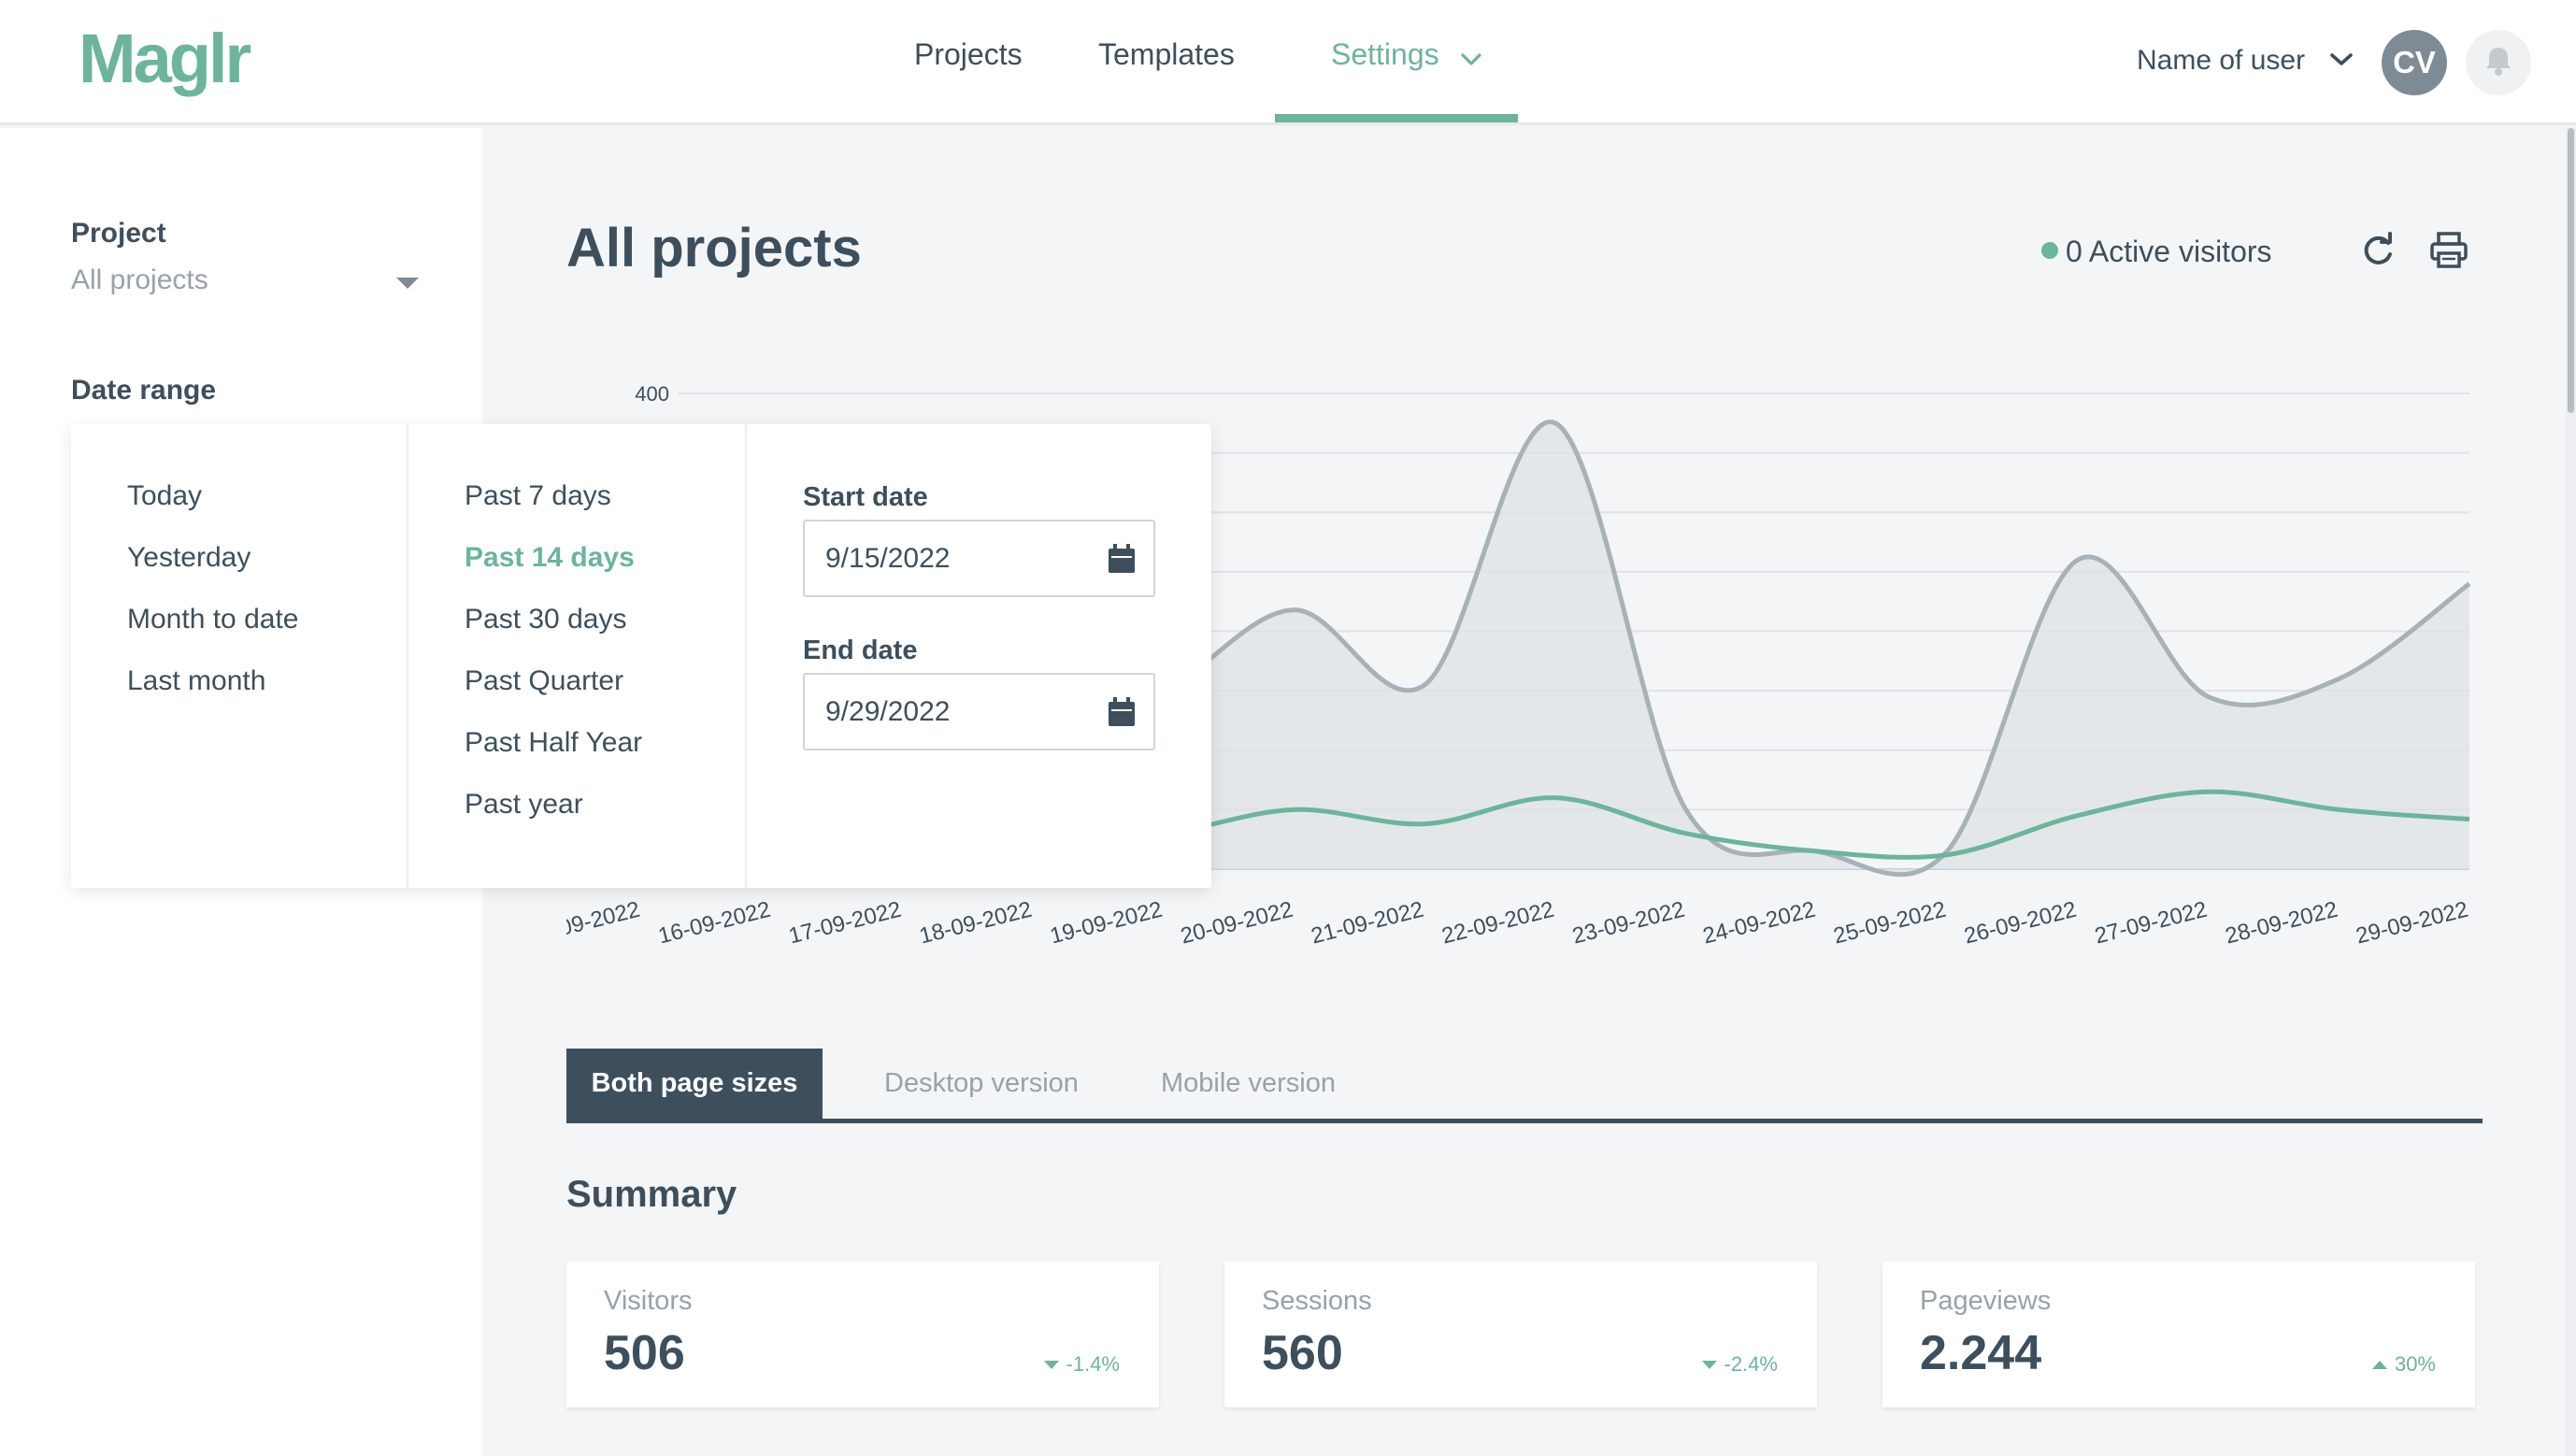 The height and width of the screenshot is (1456, 2576). What do you see at coordinates (2281, 920) in the screenshot?
I see `x-tick-label: 28-09-2022` at bounding box center [2281, 920].